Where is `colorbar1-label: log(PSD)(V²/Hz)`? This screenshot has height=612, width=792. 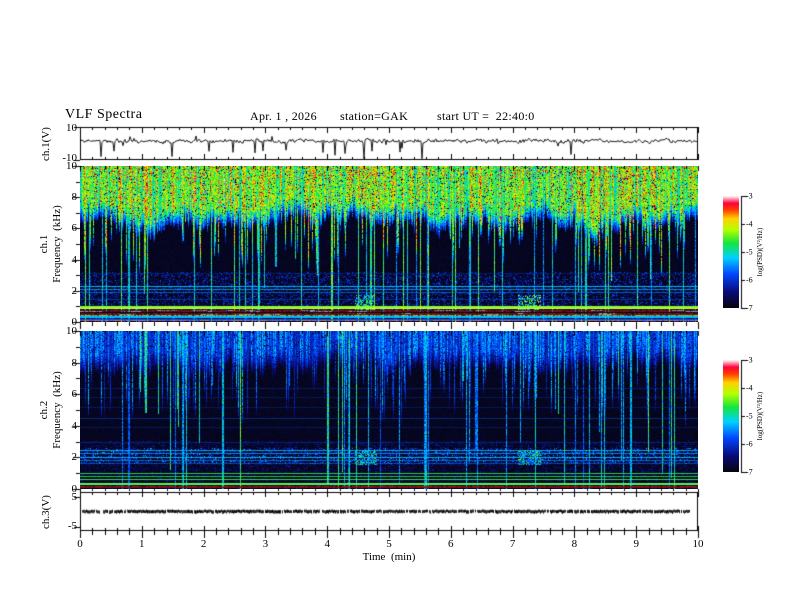
colorbar1-label: log(PSD)(V²/Hz) is located at coordinates (760, 252).